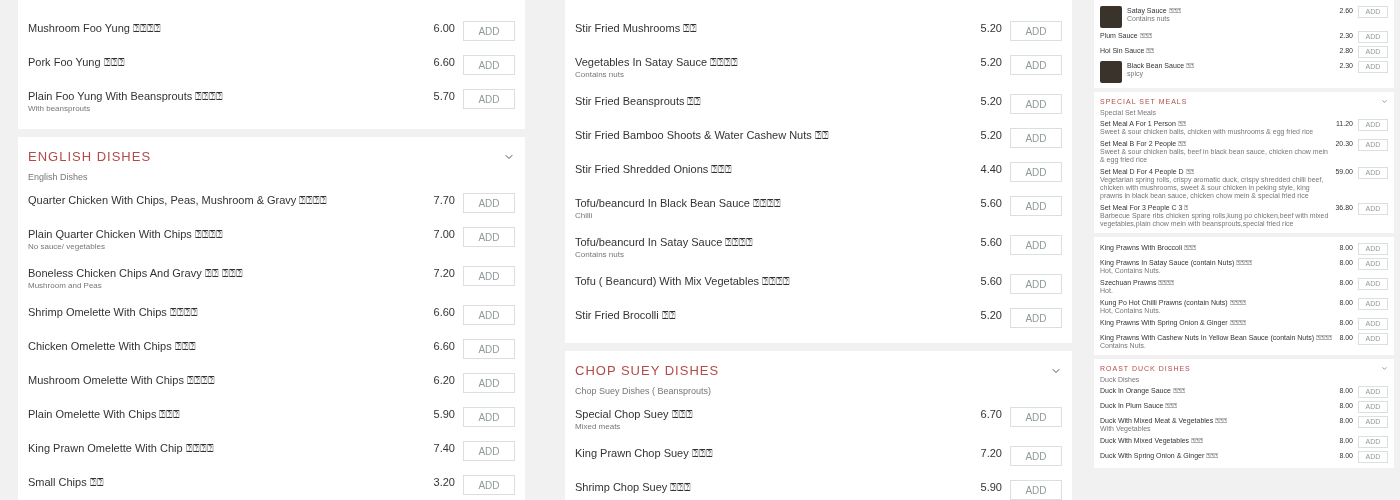 This screenshot has width=1400, height=500. I want to click on dish-name: Tofu ( Beancurd) With Mix Vegetables ⍰⍰⍰⍰, so click(683, 281).